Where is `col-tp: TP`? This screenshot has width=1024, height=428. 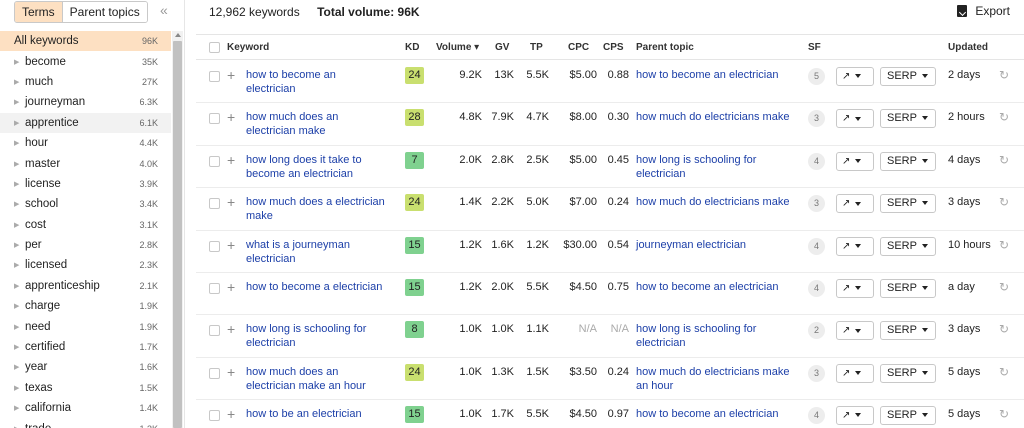 col-tp: TP is located at coordinates (536, 47).